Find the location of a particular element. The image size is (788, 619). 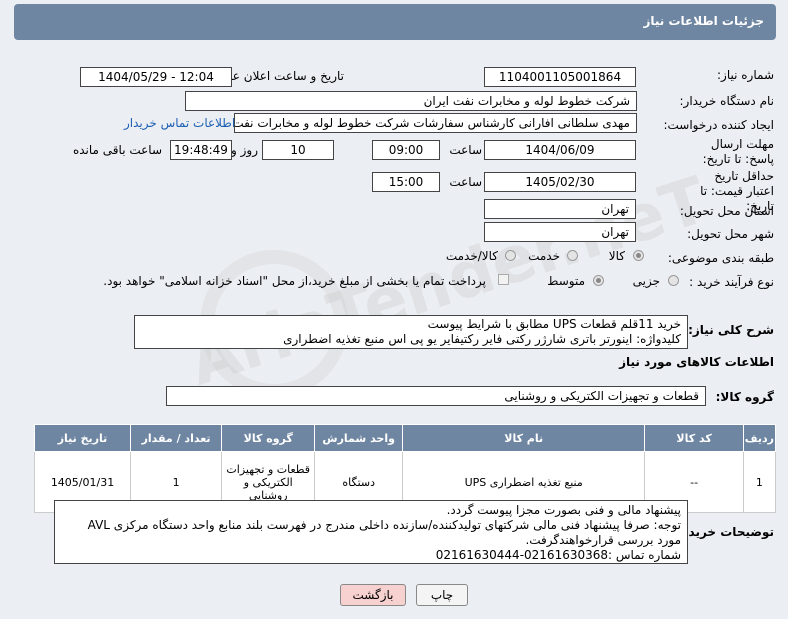

province-field: تهران is located at coordinates (560, 209).